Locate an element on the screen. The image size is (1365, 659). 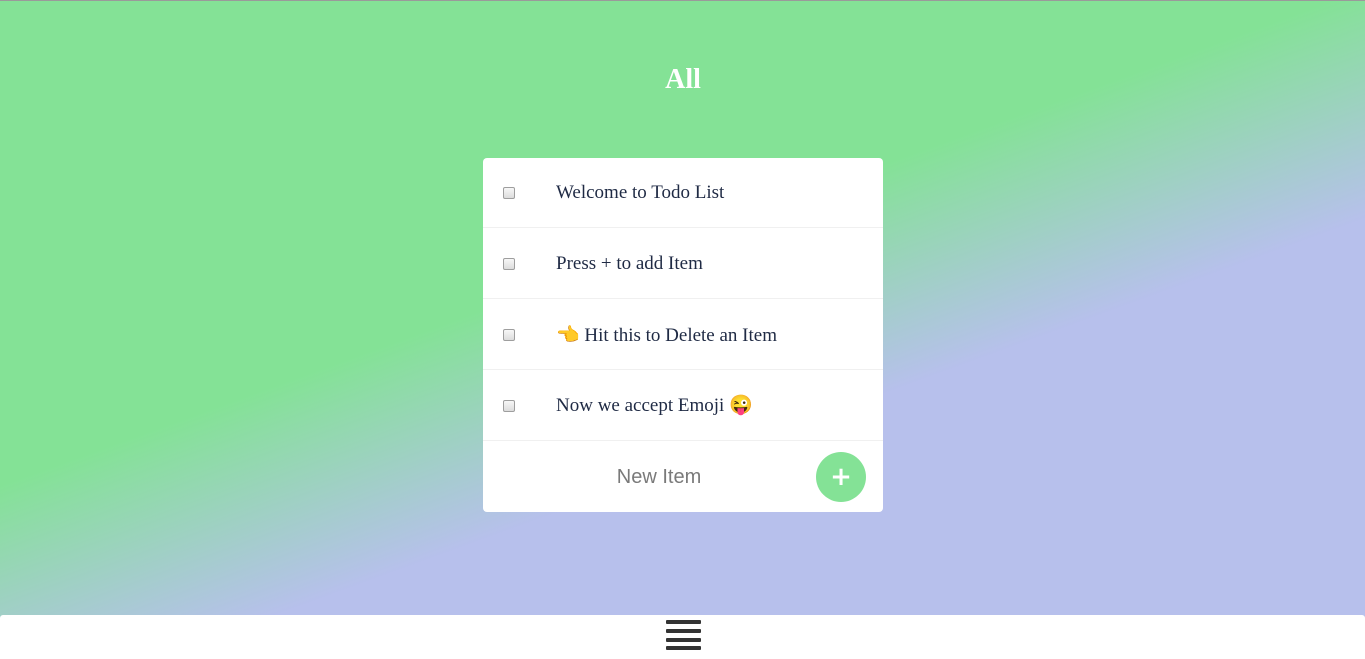
add-item-button: + is located at coordinates (841, 477).